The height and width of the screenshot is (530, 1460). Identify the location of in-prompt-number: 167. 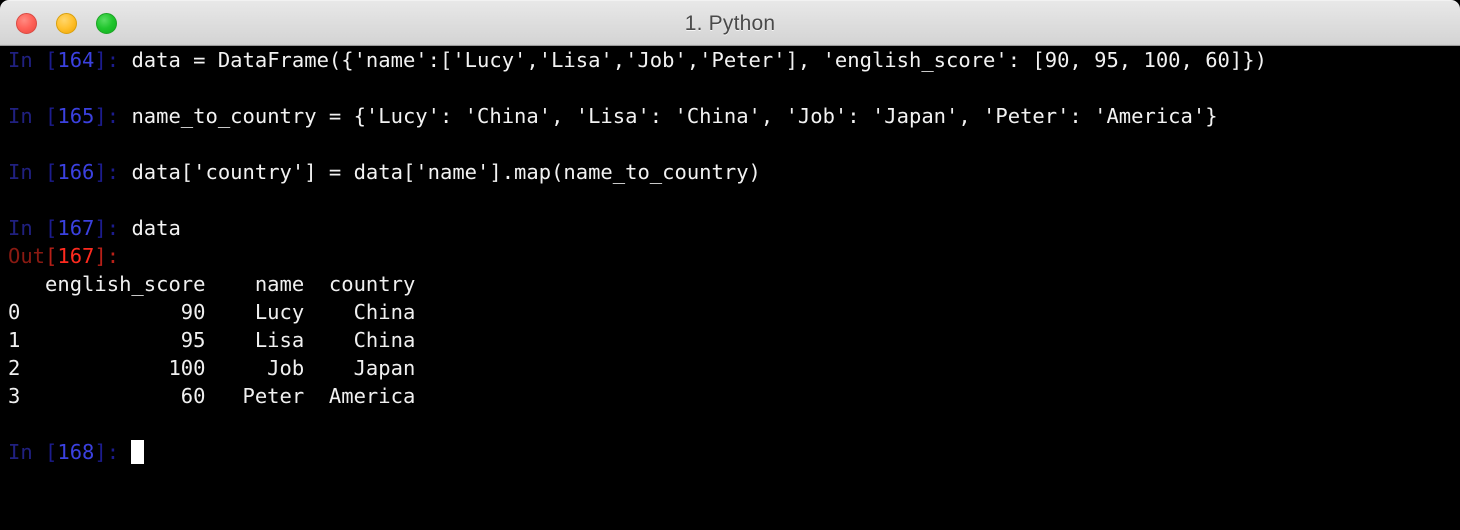
(76, 228).